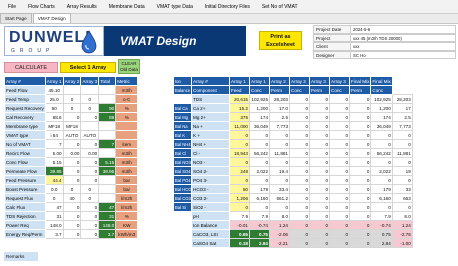 This screenshot has height=266, width=458. What do you see at coordinates (279, 81) in the screenshot?
I see `col-header: Array 2` at bounding box center [279, 81].